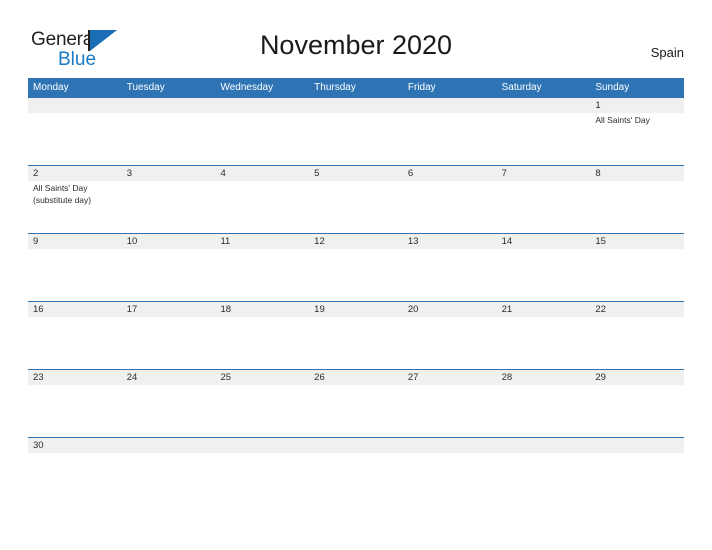 The image size is (712, 550). What do you see at coordinates (247, 87) in the screenshot?
I see `weekday-header-wednesday: Wednesday` at bounding box center [247, 87].